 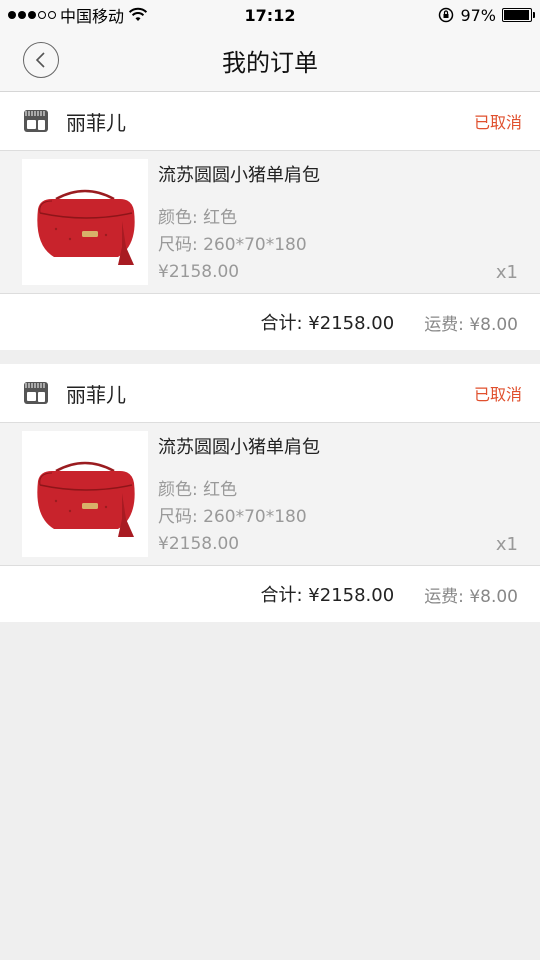 What do you see at coordinates (138, 14) in the screenshot?
I see `wifi-icon` at bounding box center [138, 14].